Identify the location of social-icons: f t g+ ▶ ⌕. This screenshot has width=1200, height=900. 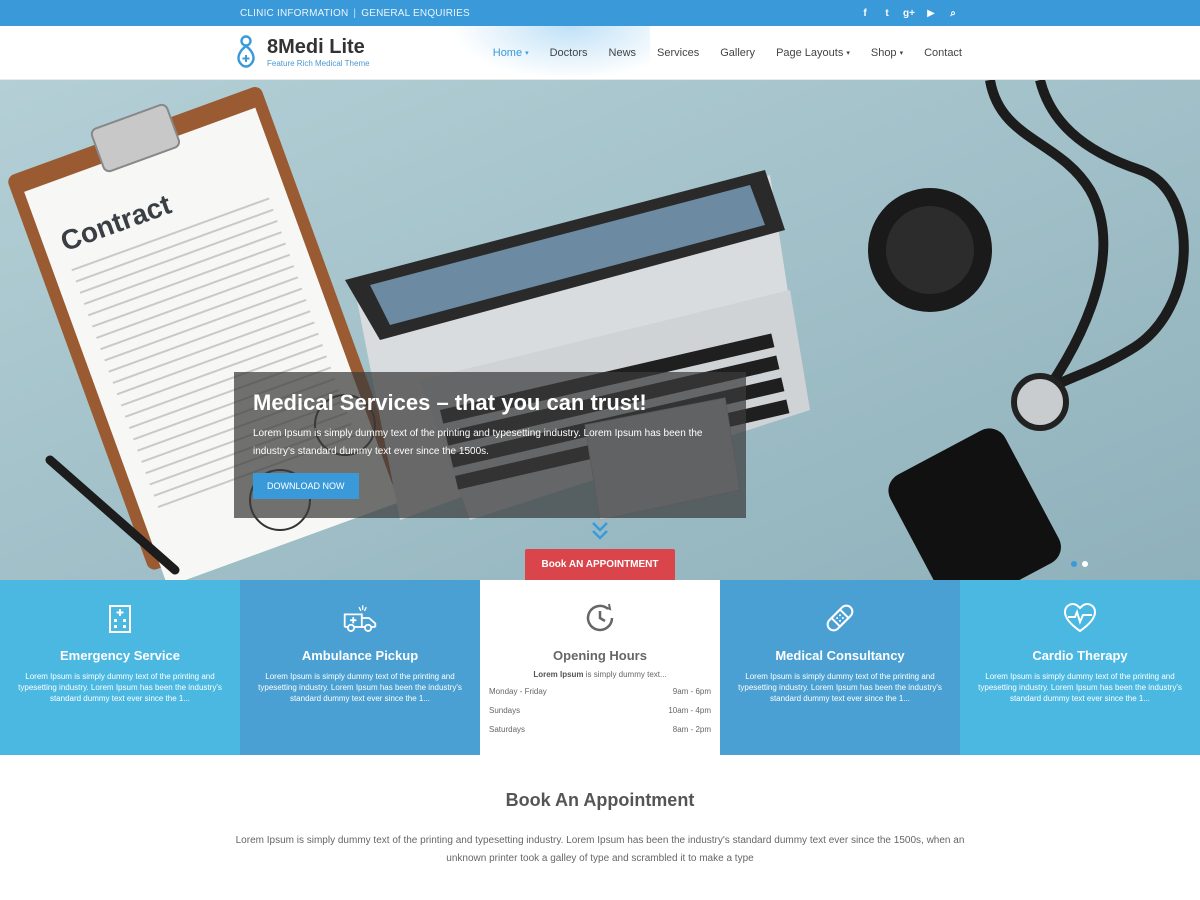
(909, 13).